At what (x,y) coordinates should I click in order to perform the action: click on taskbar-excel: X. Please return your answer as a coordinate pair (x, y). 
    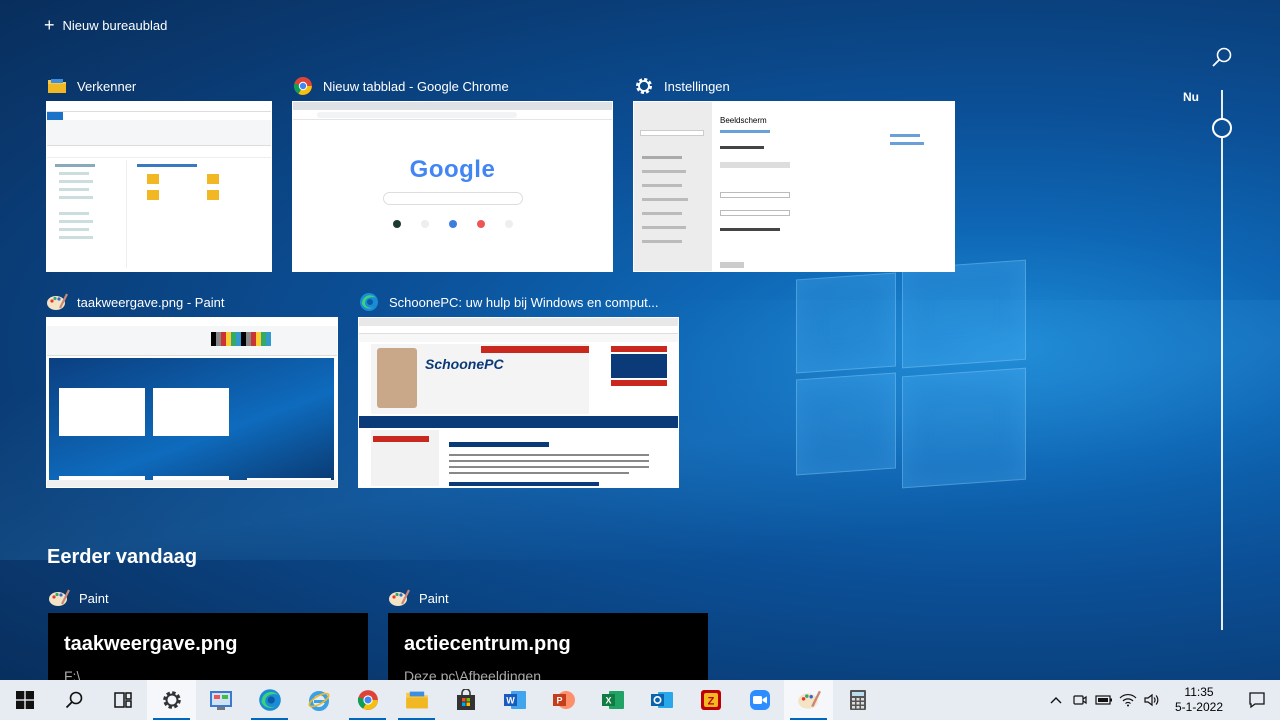
    Looking at the image, I should click on (612, 700).